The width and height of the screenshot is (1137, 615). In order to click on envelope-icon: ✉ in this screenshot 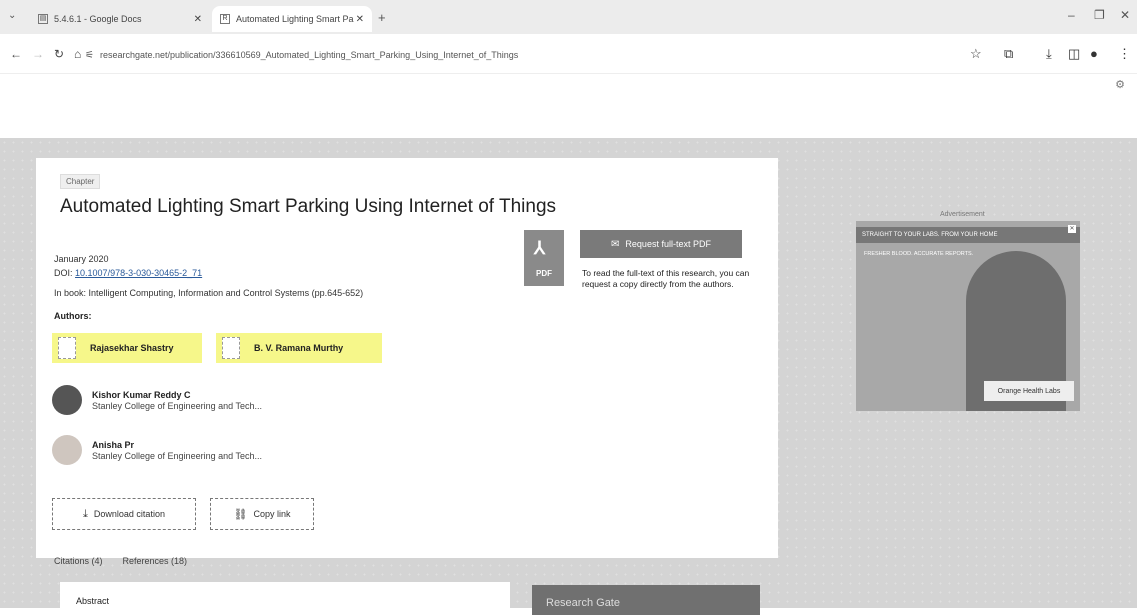, I will do `click(615, 244)`.